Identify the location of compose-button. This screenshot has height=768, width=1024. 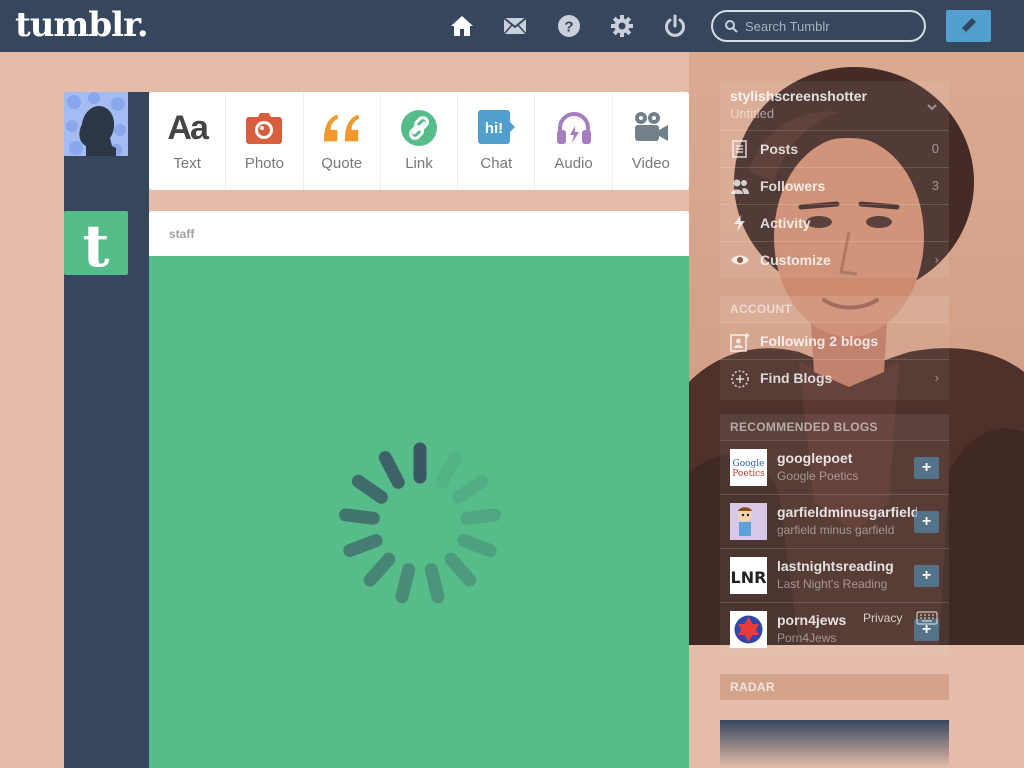
(968, 26).